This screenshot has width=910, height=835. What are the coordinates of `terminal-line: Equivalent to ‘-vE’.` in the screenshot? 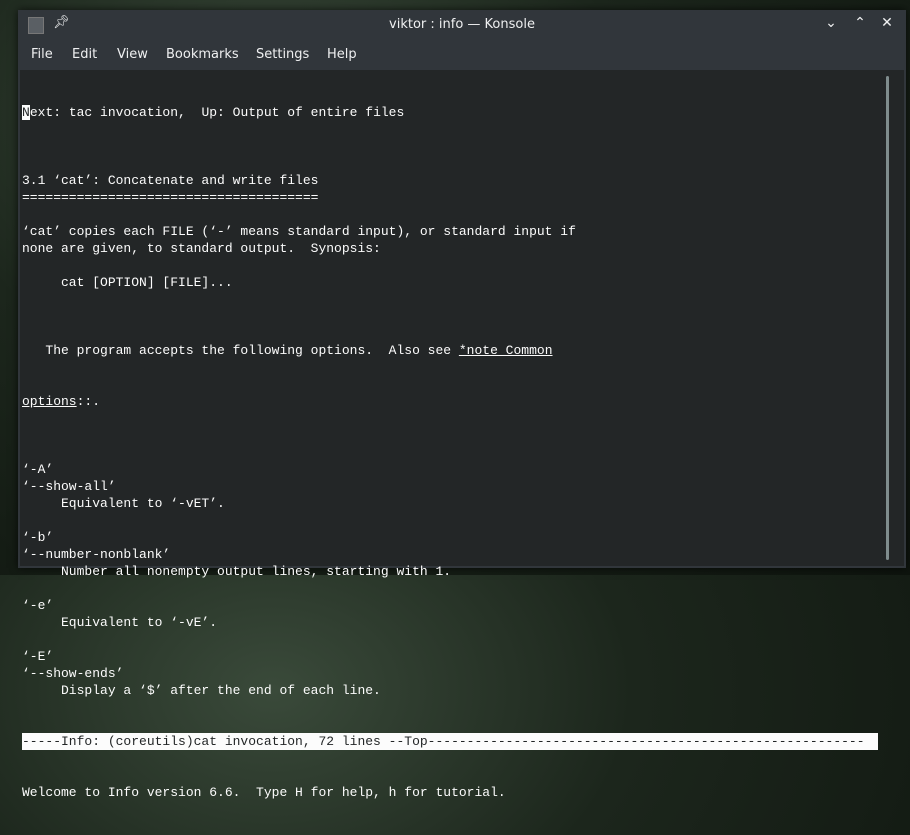 It's located at (120, 622).